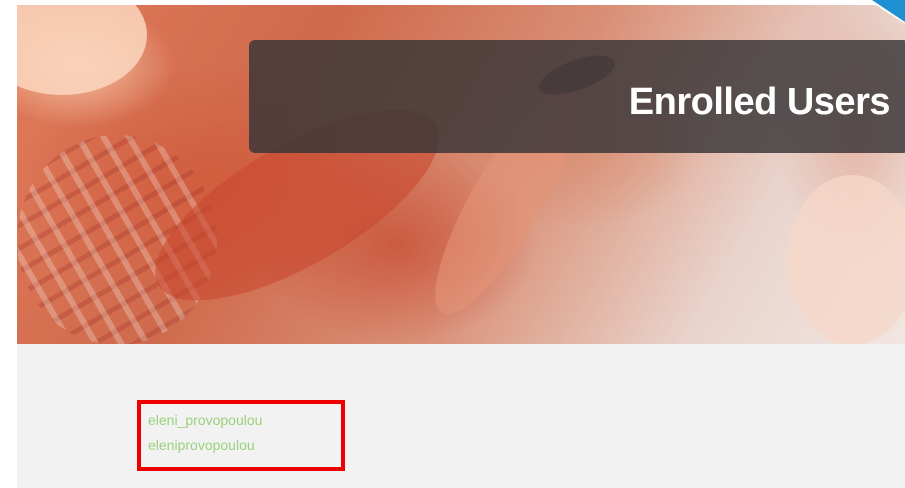 This screenshot has width=905, height=488. Describe the element at coordinates (205, 420) in the screenshot. I see `user-link: eleni_provopoulou` at that location.